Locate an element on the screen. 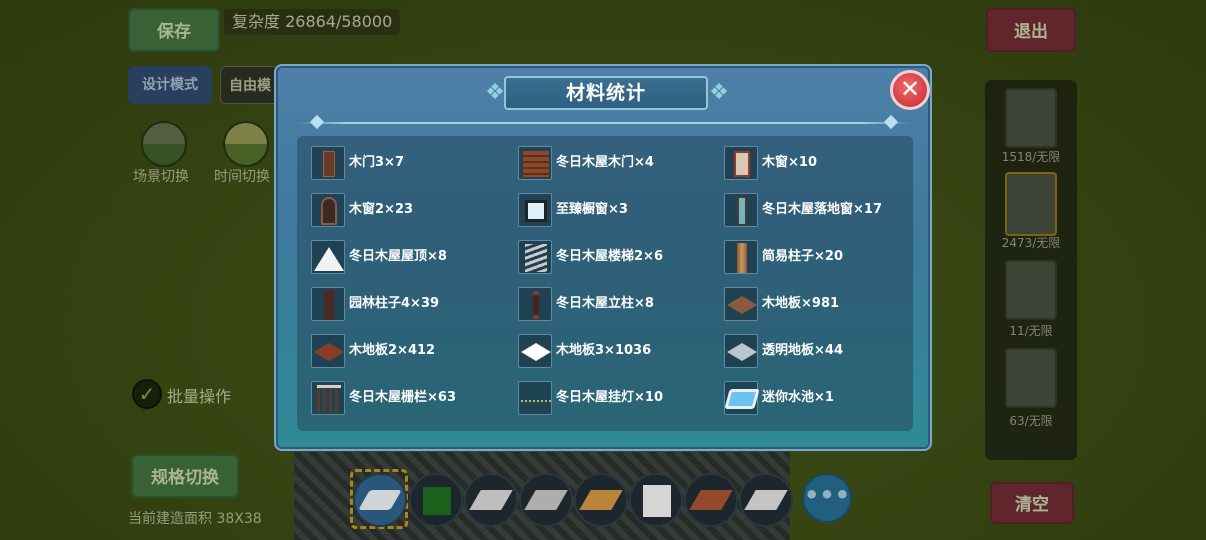 The image size is (1206, 540). divider is located at coordinates (604, 123).